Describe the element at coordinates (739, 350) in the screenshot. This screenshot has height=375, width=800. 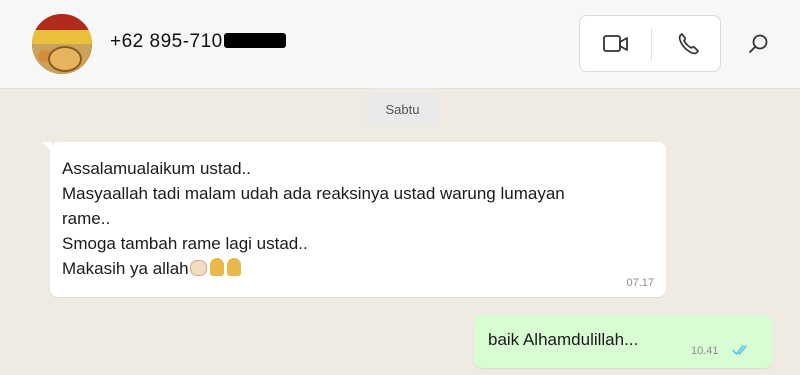
I see `double-check-read-icon` at that location.